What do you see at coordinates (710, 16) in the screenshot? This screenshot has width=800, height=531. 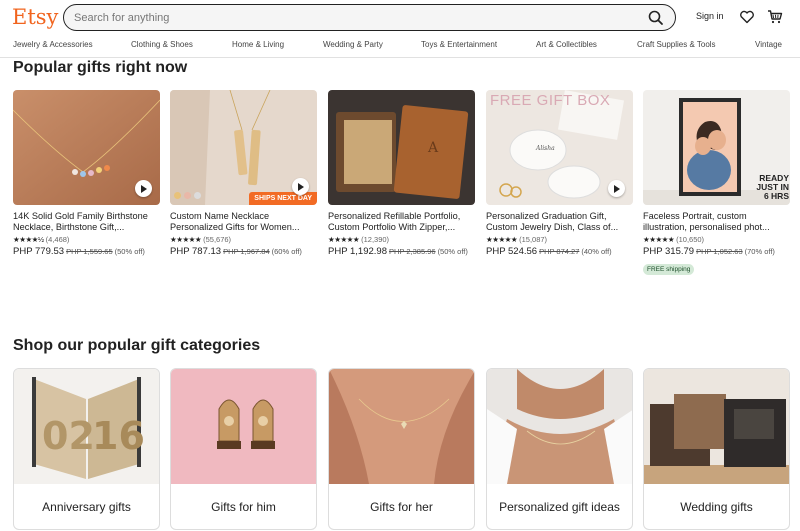 I see `sign-in-link: Sign in` at bounding box center [710, 16].